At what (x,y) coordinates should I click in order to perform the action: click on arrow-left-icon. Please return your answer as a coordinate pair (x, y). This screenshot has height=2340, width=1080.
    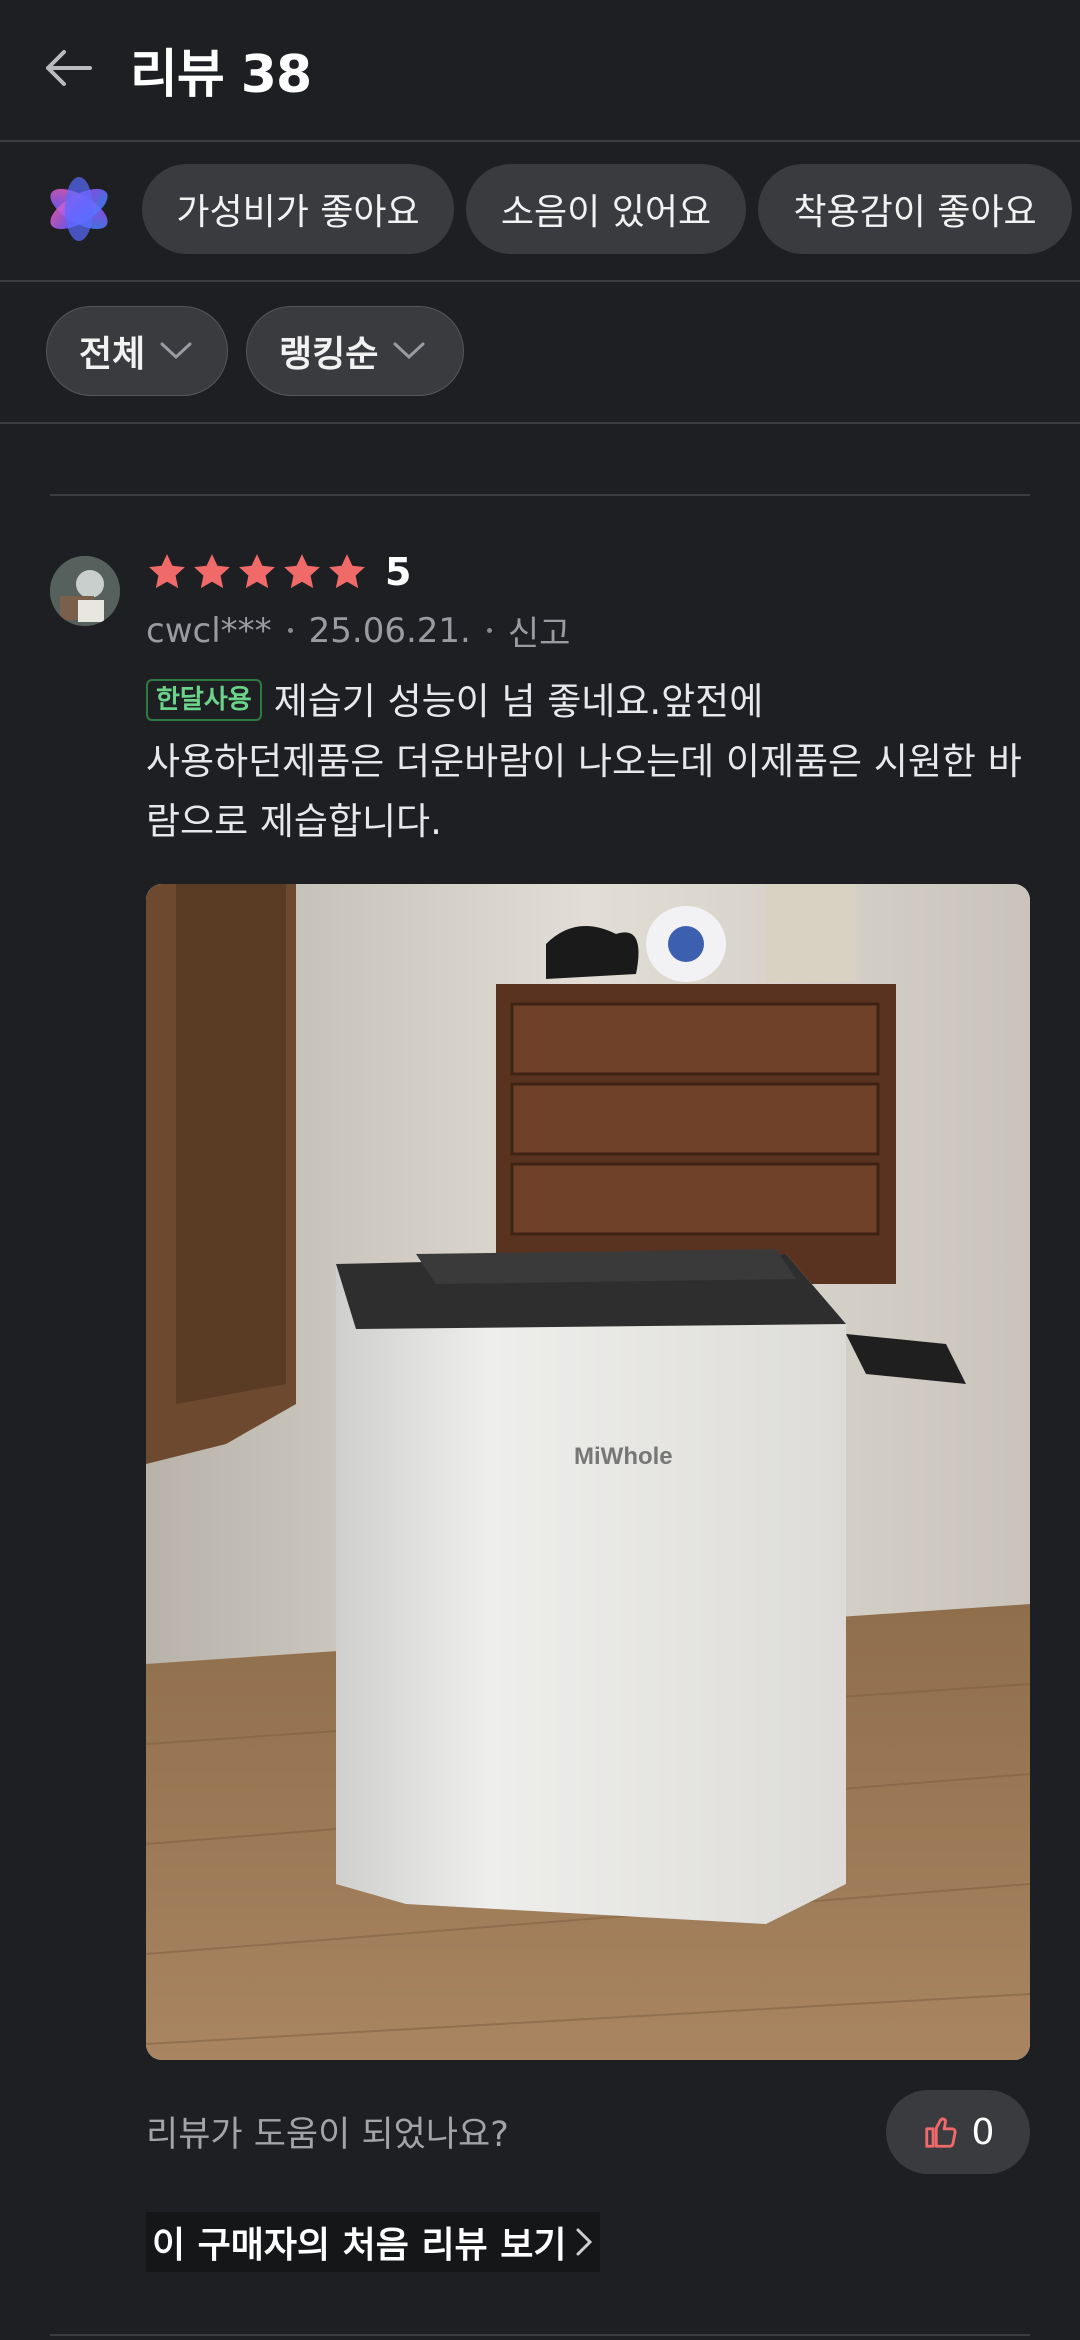
    Looking at the image, I should click on (68, 68).